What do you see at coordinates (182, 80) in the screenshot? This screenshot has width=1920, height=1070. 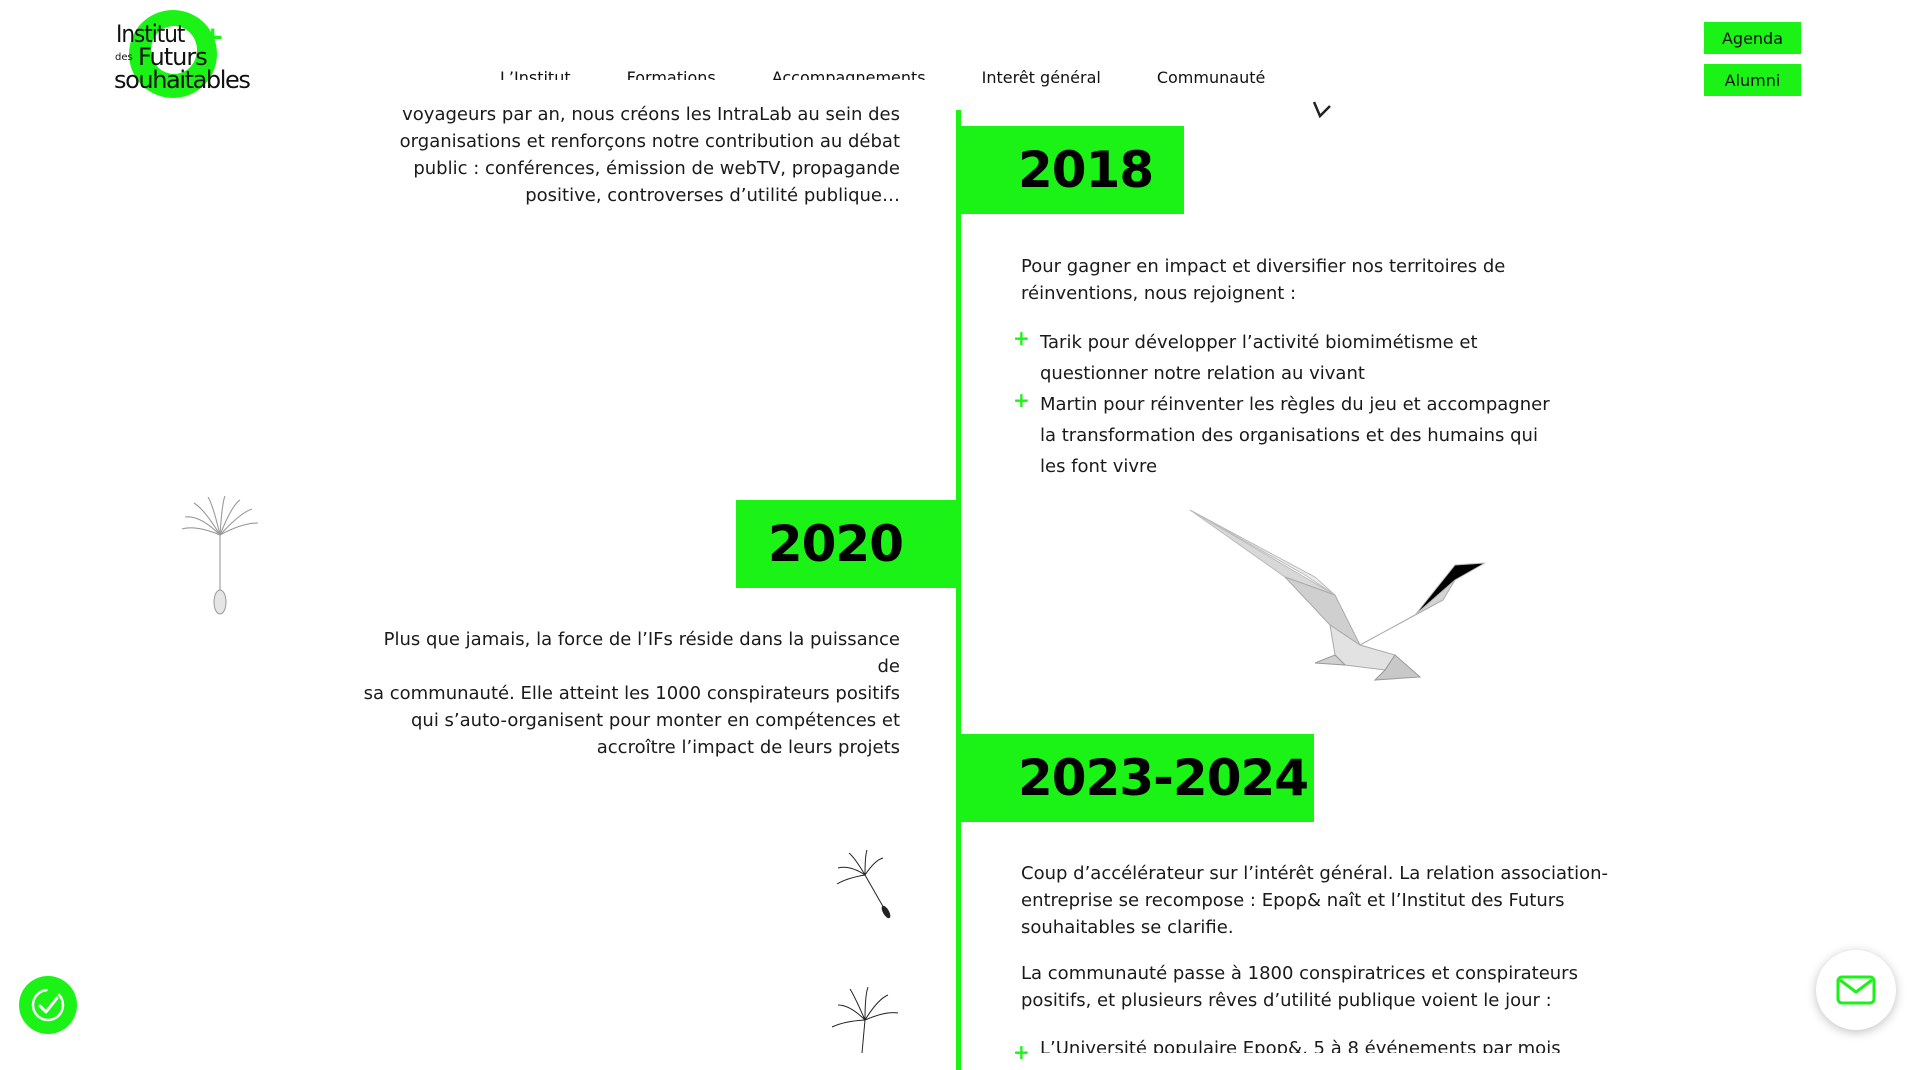 I see `logo-line-3: souhaitables` at bounding box center [182, 80].